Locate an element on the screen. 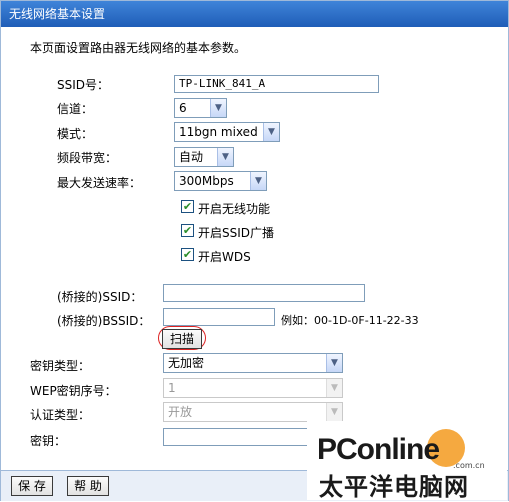 The width and height of the screenshot is (509, 502). auth-type-select: 开放 ▼ is located at coordinates (253, 412).